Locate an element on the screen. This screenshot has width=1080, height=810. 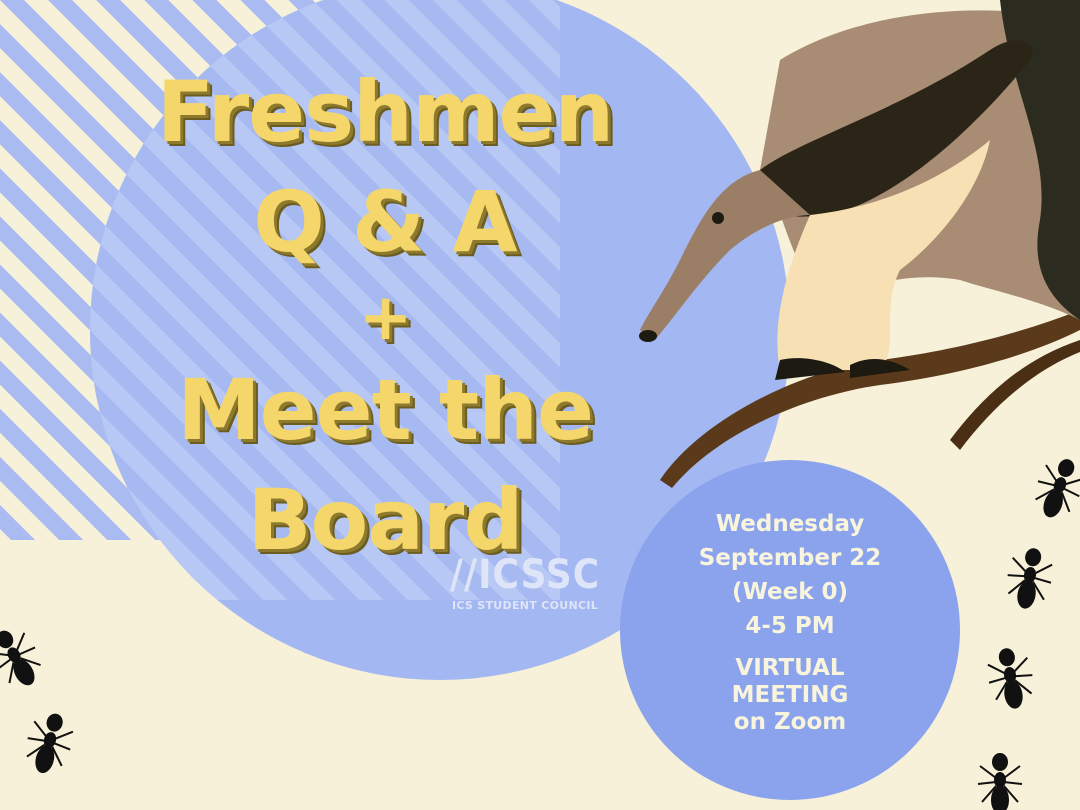
event-date: September 22 is located at coordinates (790, 558).